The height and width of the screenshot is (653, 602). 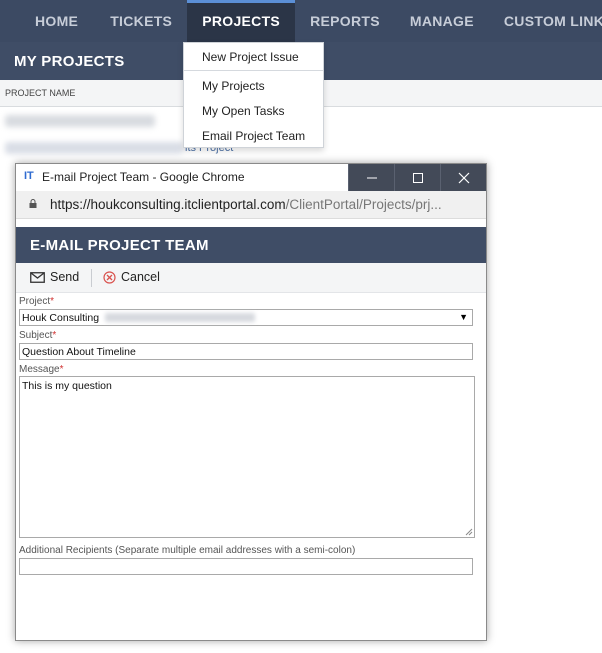 I want to click on close-window-button, so click(x=463, y=177).